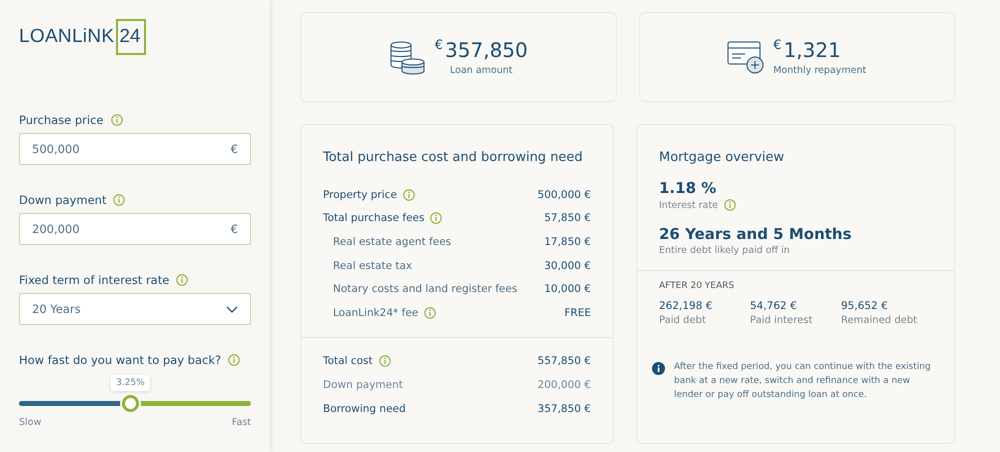  Describe the element at coordinates (62, 200) in the screenshot. I see `field-label: Down payment` at that location.